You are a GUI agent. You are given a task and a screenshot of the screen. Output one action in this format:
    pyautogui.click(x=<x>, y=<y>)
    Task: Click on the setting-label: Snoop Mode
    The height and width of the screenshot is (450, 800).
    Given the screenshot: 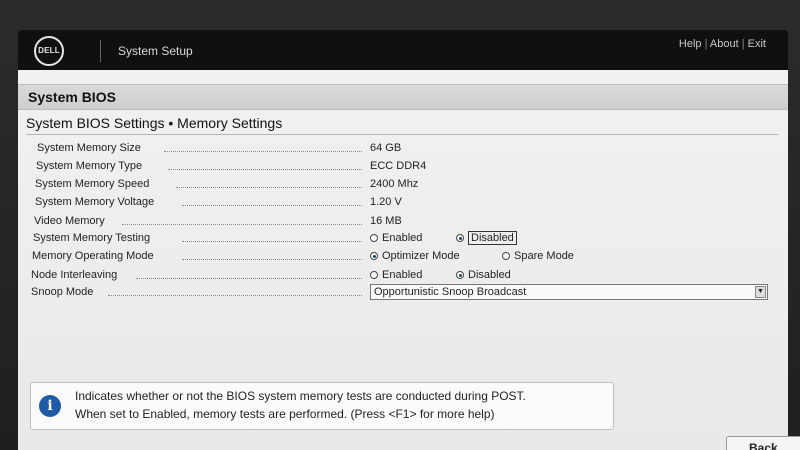 What is the action you would take?
    pyautogui.click(x=62, y=292)
    